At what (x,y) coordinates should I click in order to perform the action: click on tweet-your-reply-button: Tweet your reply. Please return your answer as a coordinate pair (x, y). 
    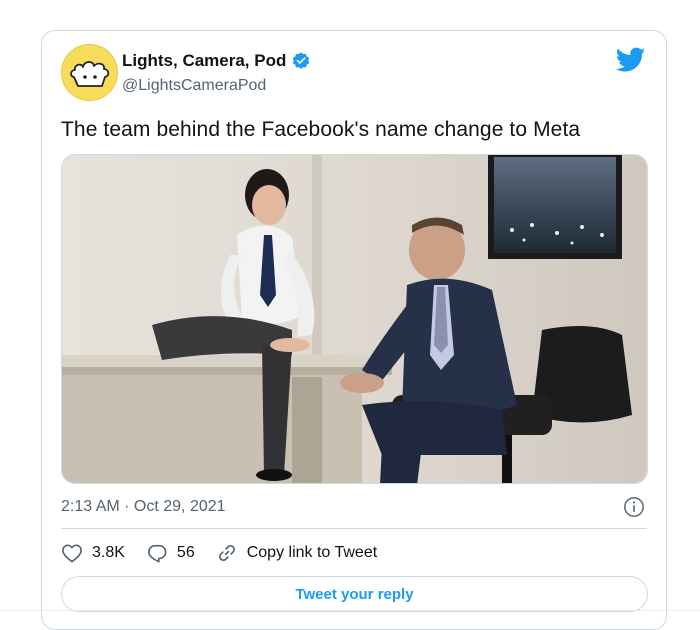
    Looking at the image, I should click on (354, 594).